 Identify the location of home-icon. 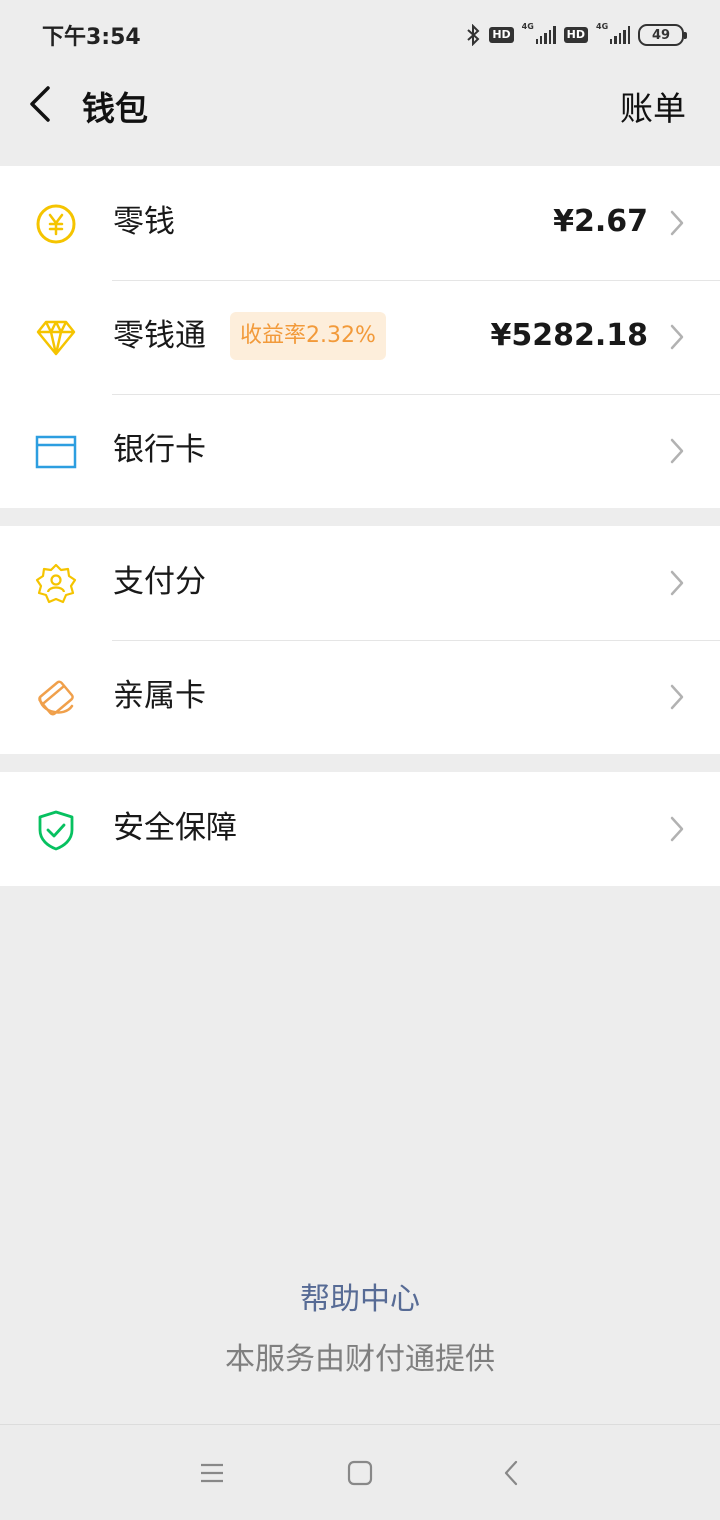
(360, 1473).